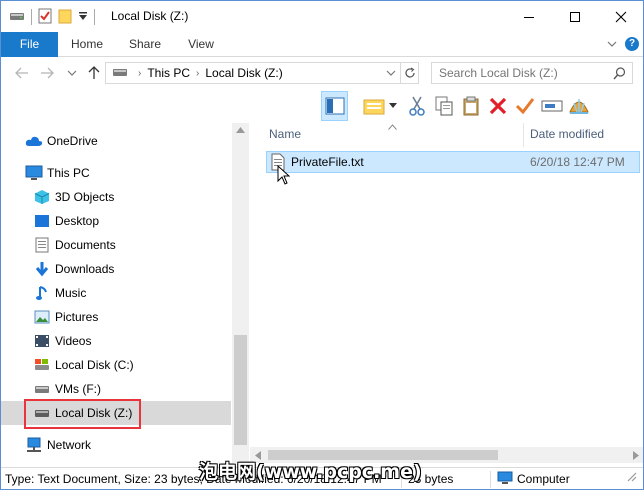 The width and height of the screenshot is (644, 490). I want to click on nav-item-this-pc: This PC, so click(116, 173).